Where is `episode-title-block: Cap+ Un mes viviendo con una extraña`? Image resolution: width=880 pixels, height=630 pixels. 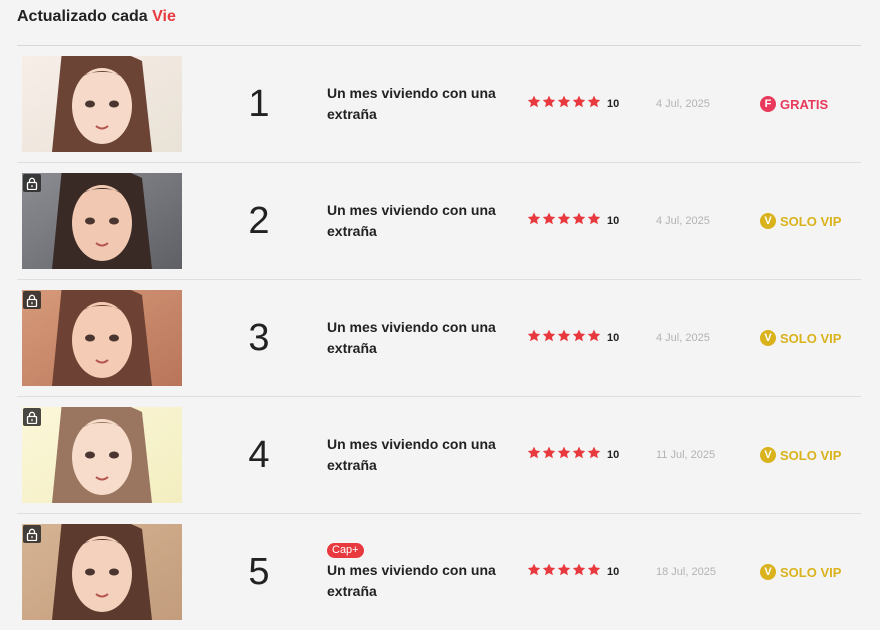 episode-title-block: Cap+ Un mes viviendo con una extraña is located at coordinates (419, 572).